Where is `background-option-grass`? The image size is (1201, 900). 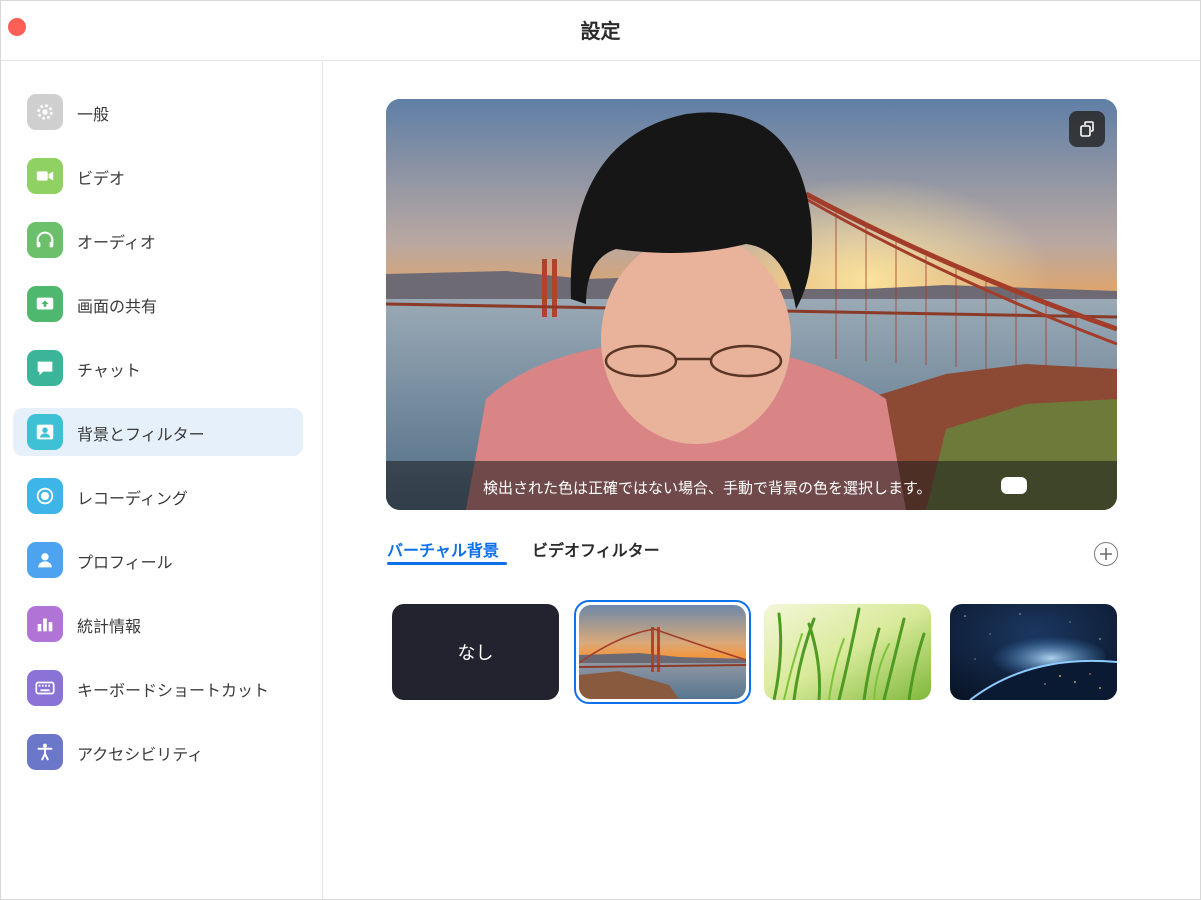
background-option-grass is located at coordinates (847, 652).